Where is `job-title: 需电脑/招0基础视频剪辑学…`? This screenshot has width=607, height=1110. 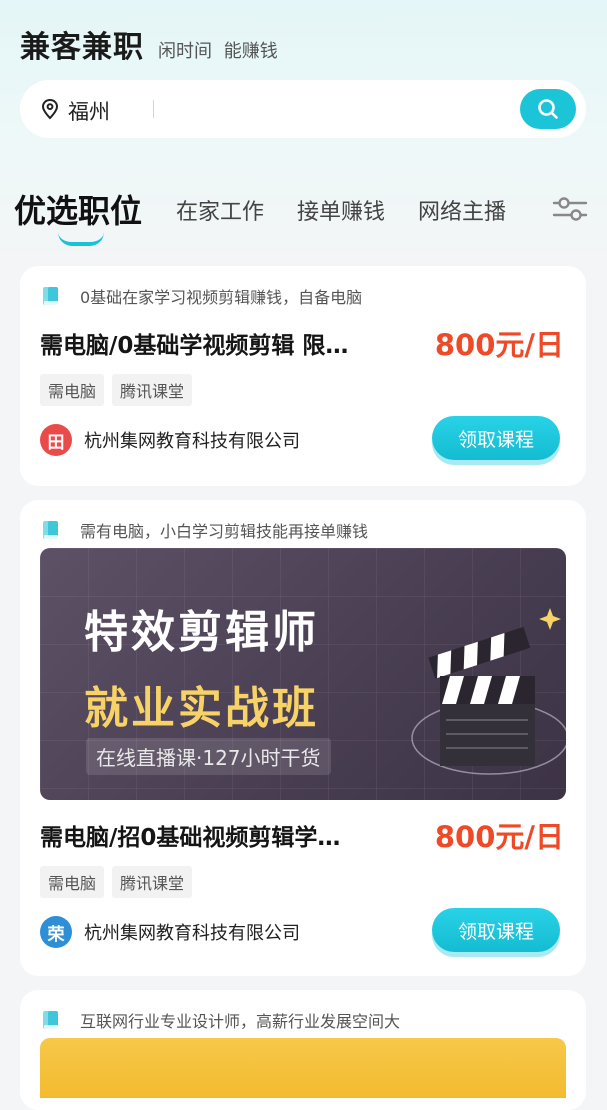
job-title: 需电脑/招0基础视频剪辑学… is located at coordinates (190, 838).